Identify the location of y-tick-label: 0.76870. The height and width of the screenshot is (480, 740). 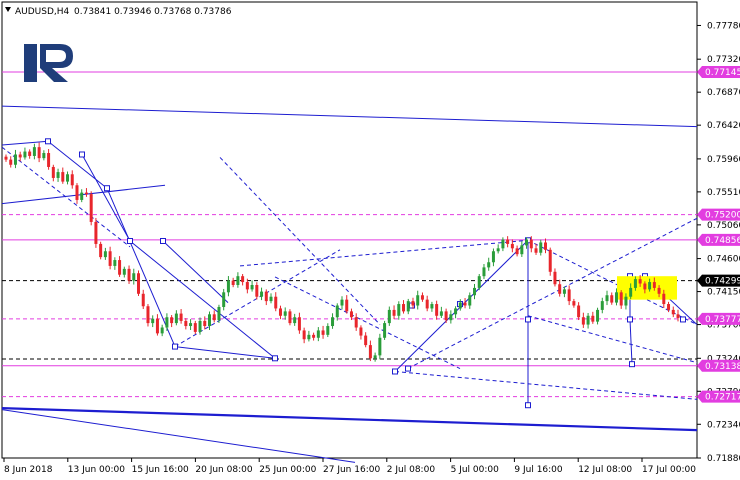
(723, 93).